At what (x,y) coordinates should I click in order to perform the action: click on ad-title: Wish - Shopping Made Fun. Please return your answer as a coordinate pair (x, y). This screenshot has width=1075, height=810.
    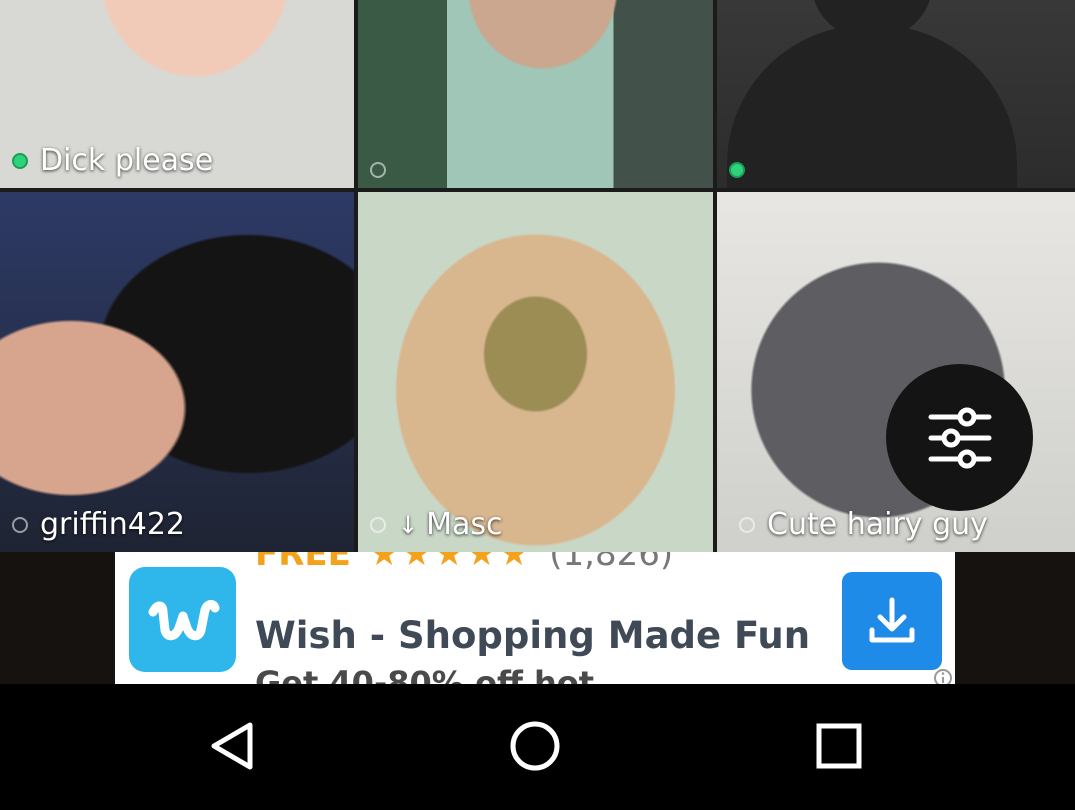
    Looking at the image, I should click on (533, 635).